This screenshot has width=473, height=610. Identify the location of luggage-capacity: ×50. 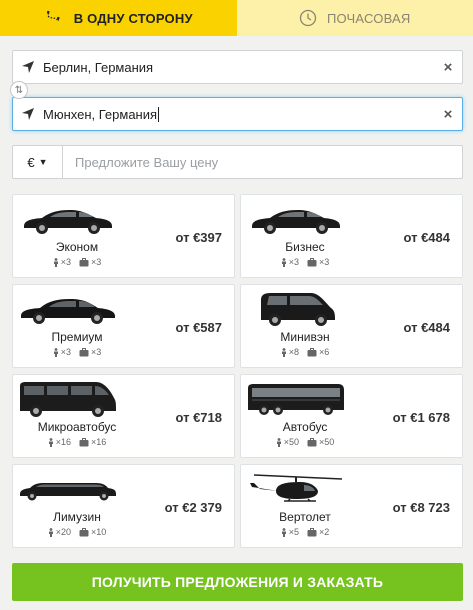
(320, 442).